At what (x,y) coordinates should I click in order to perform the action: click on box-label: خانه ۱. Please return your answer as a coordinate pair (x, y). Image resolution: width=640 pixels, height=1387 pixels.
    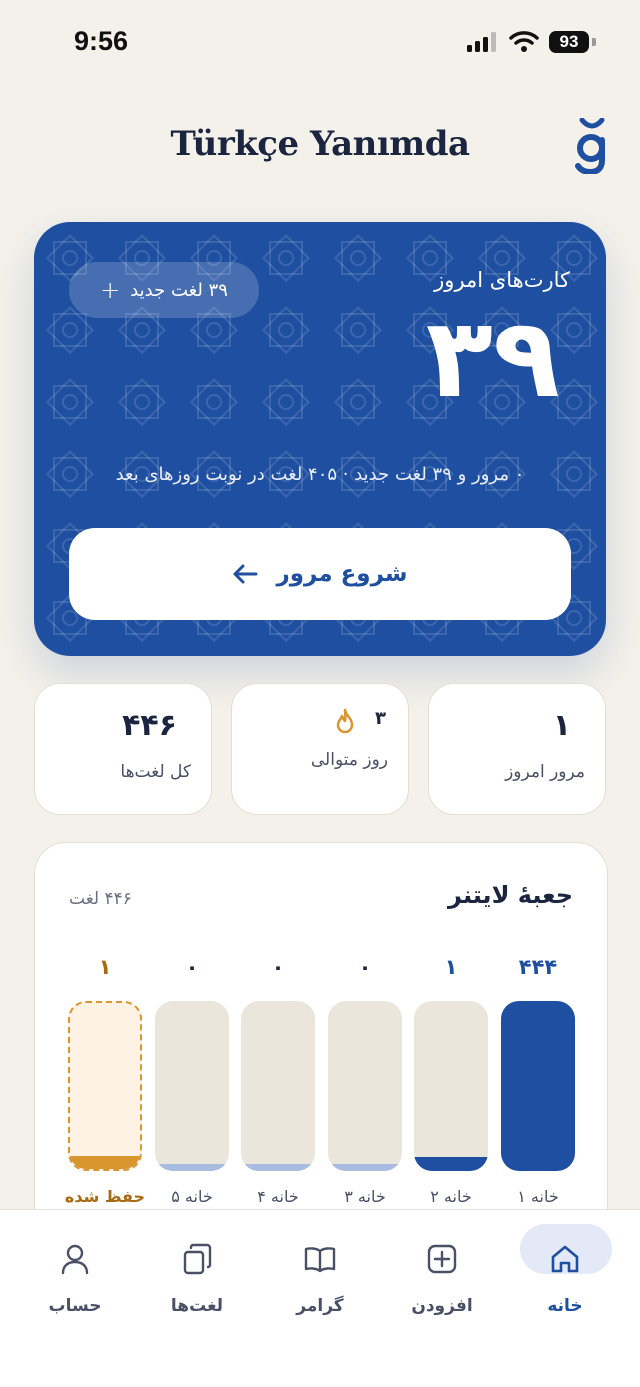
    Looking at the image, I should click on (538, 1196).